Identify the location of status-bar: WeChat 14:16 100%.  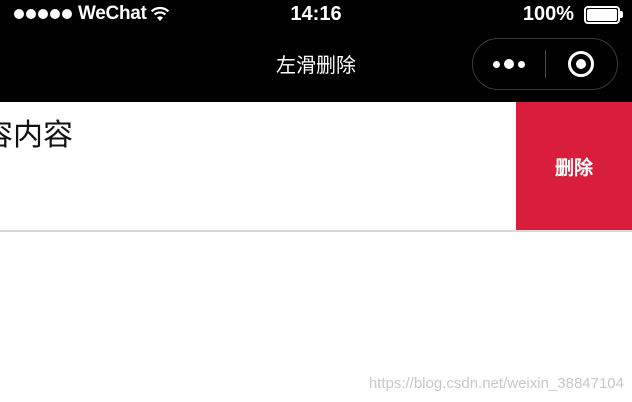
(316, 14).